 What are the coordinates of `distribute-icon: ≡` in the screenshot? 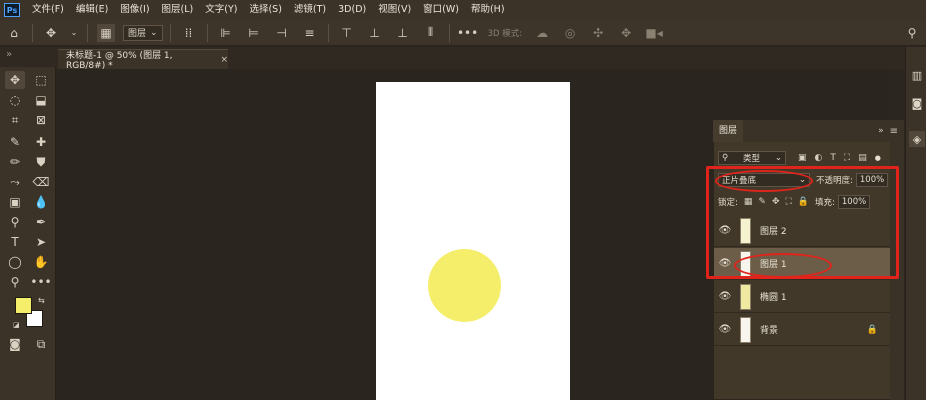 It's located at (310, 33).